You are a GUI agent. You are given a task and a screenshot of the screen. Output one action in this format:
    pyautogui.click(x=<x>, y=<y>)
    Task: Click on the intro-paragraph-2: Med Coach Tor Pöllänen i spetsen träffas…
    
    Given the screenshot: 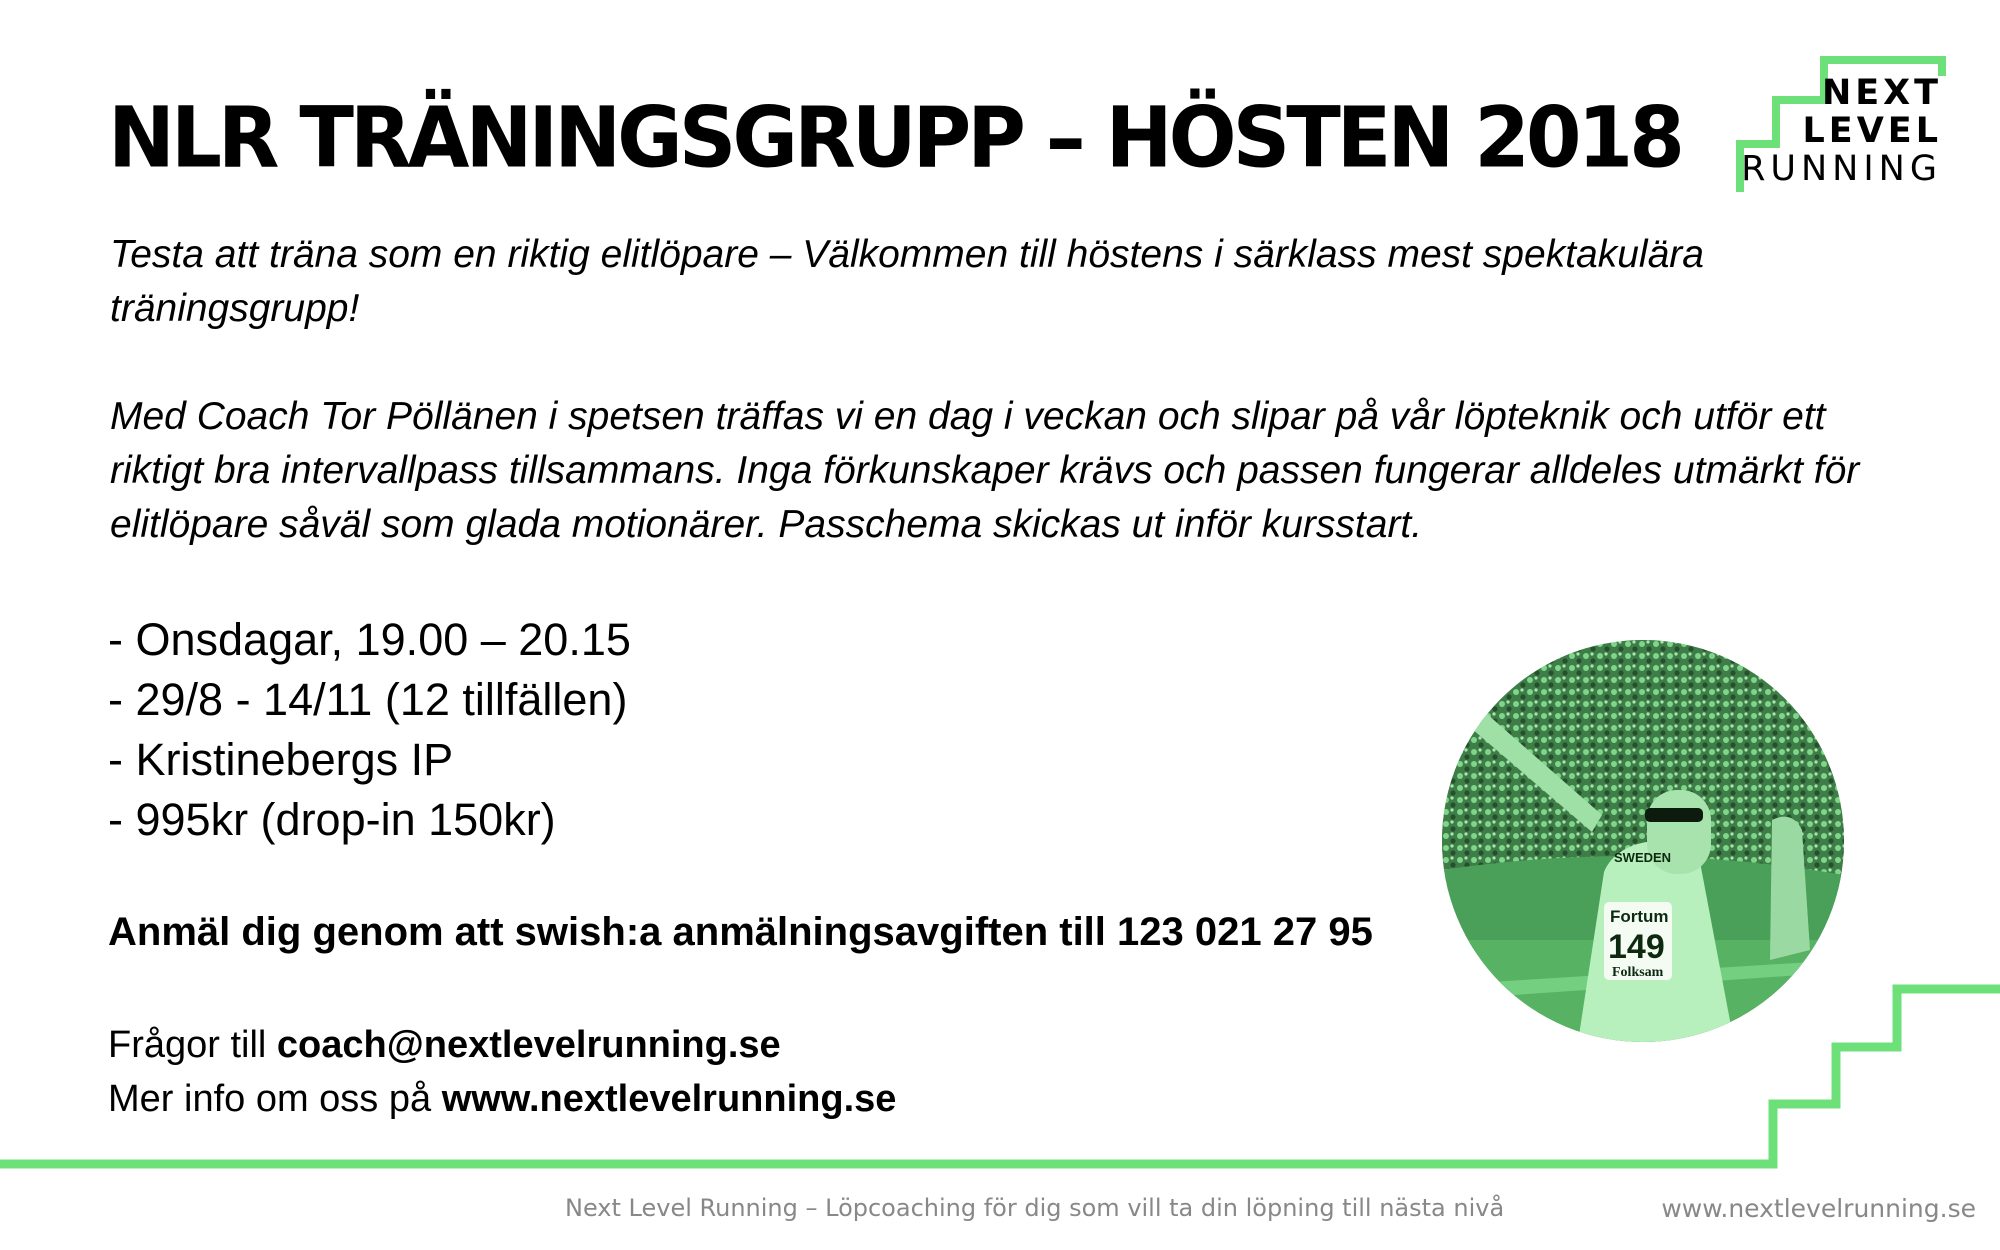 What is the action you would take?
    pyautogui.click(x=985, y=470)
    